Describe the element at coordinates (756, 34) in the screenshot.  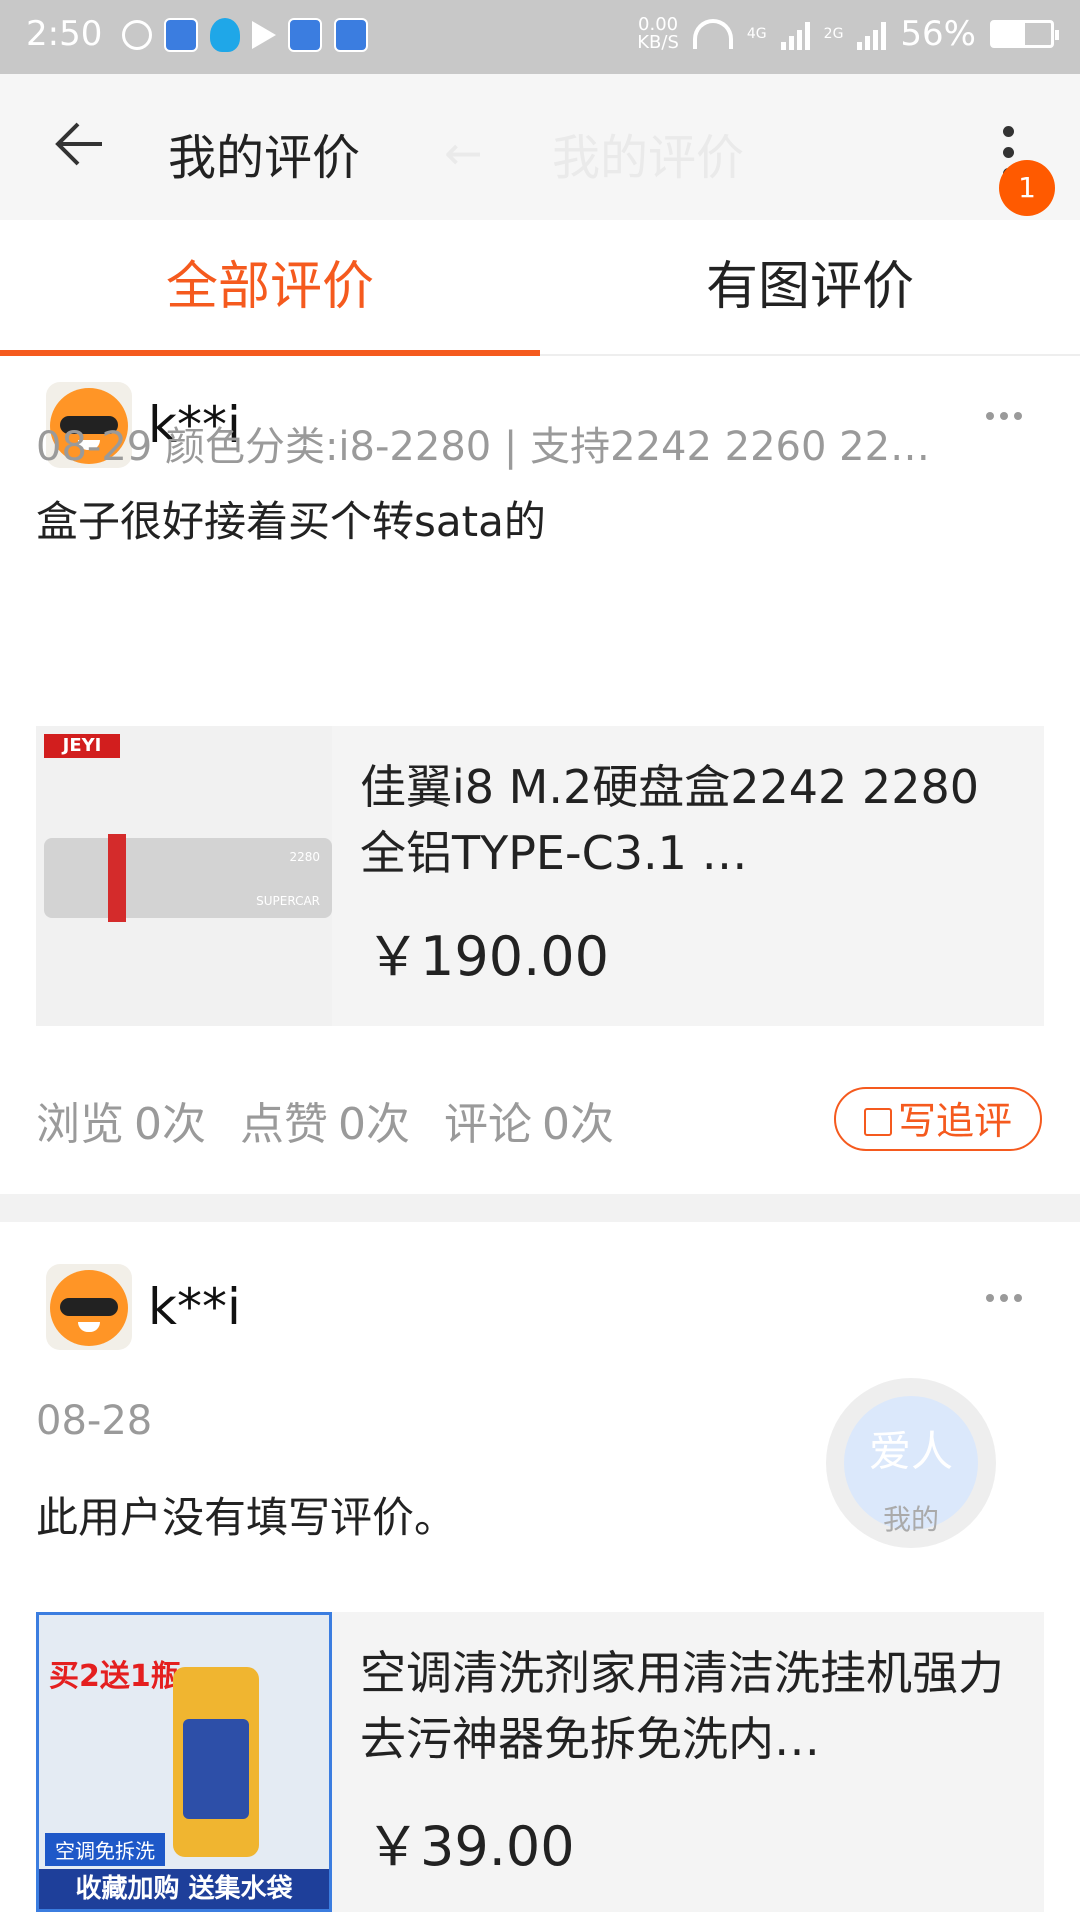
I see `net-4g-label: 4G` at that location.